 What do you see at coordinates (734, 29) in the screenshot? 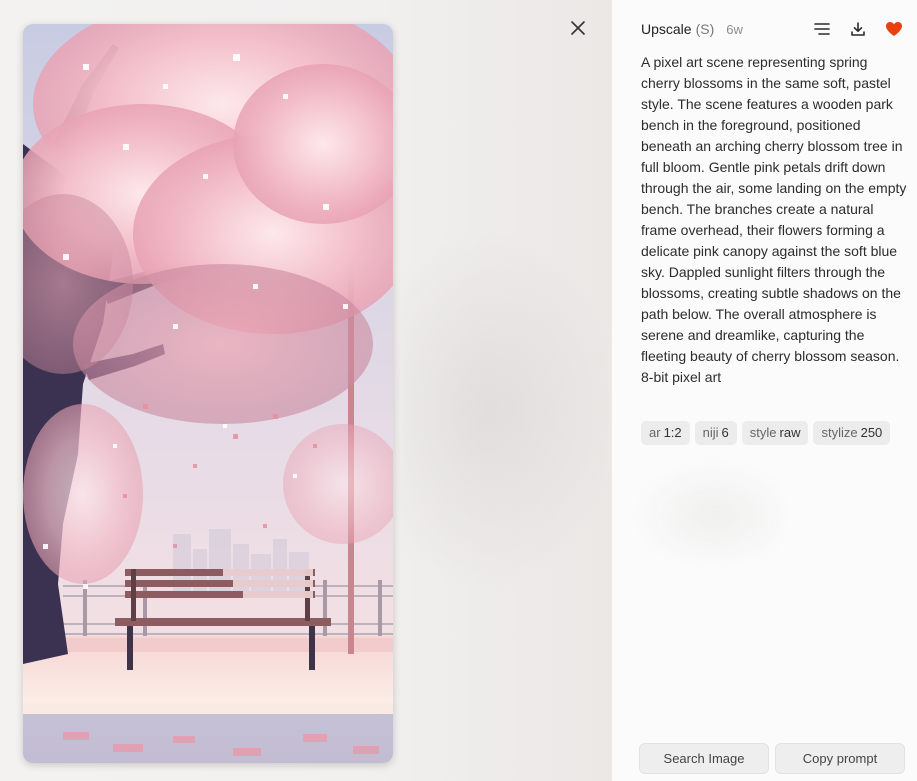
I see `job-age: 6w` at bounding box center [734, 29].